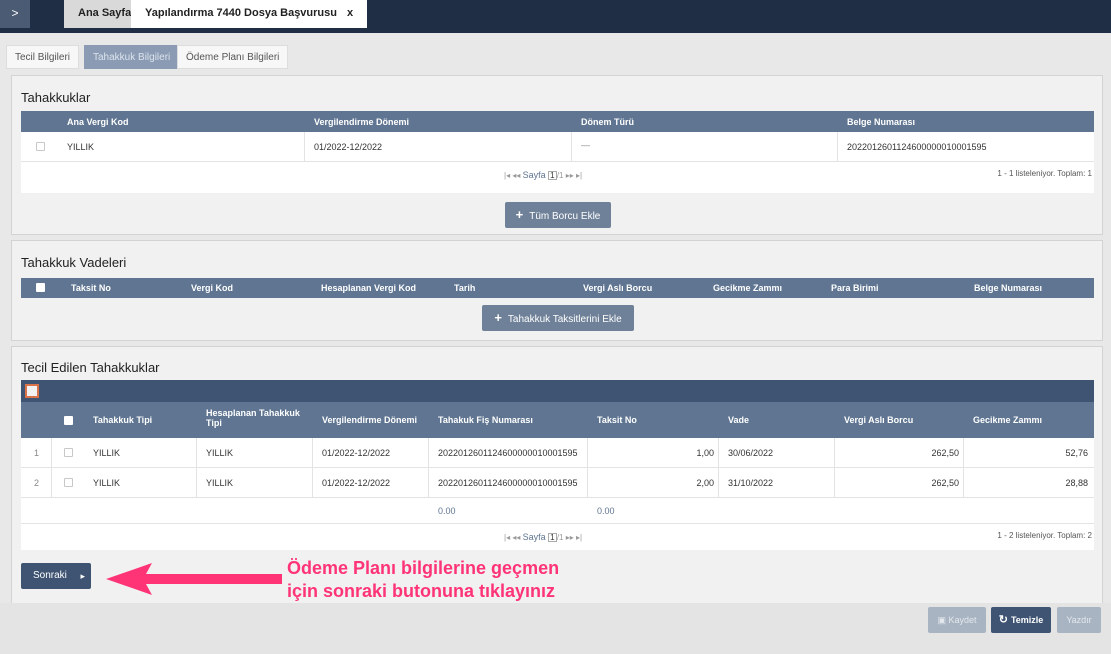  What do you see at coordinates (132, 57) in the screenshot?
I see `subtab-tahakkuk-bilgileri: Tahakkuk Bilgileri` at bounding box center [132, 57].